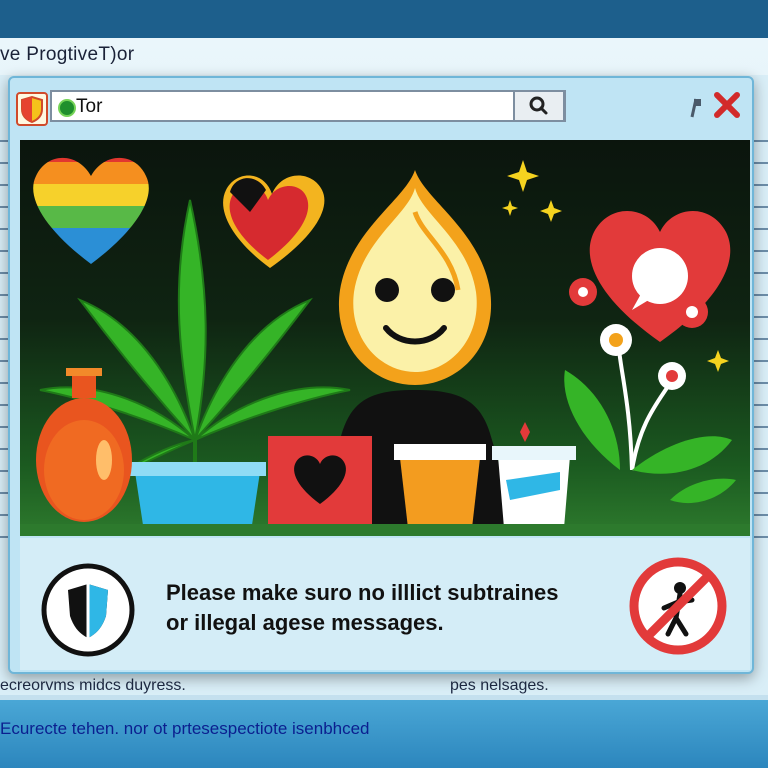 Image resolution: width=768 pixels, height=768 pixels. Describe the element at coordinates (415, 277) in the screenshot. I see `onion-mascot` at that location.